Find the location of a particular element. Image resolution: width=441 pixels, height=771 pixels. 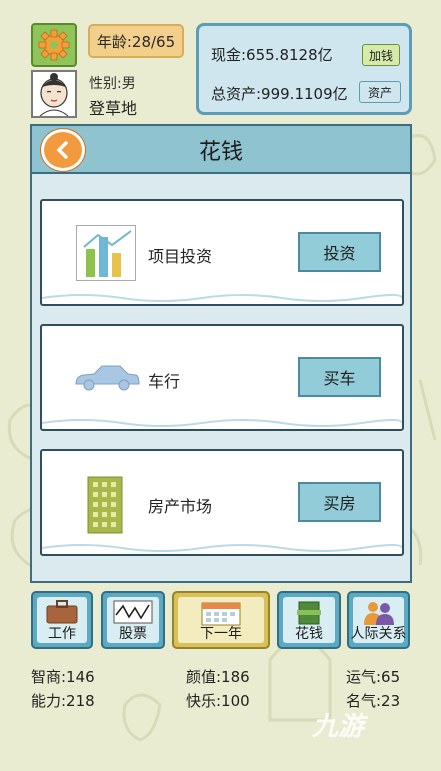

gear-icon is located at coordinates (54, 45).